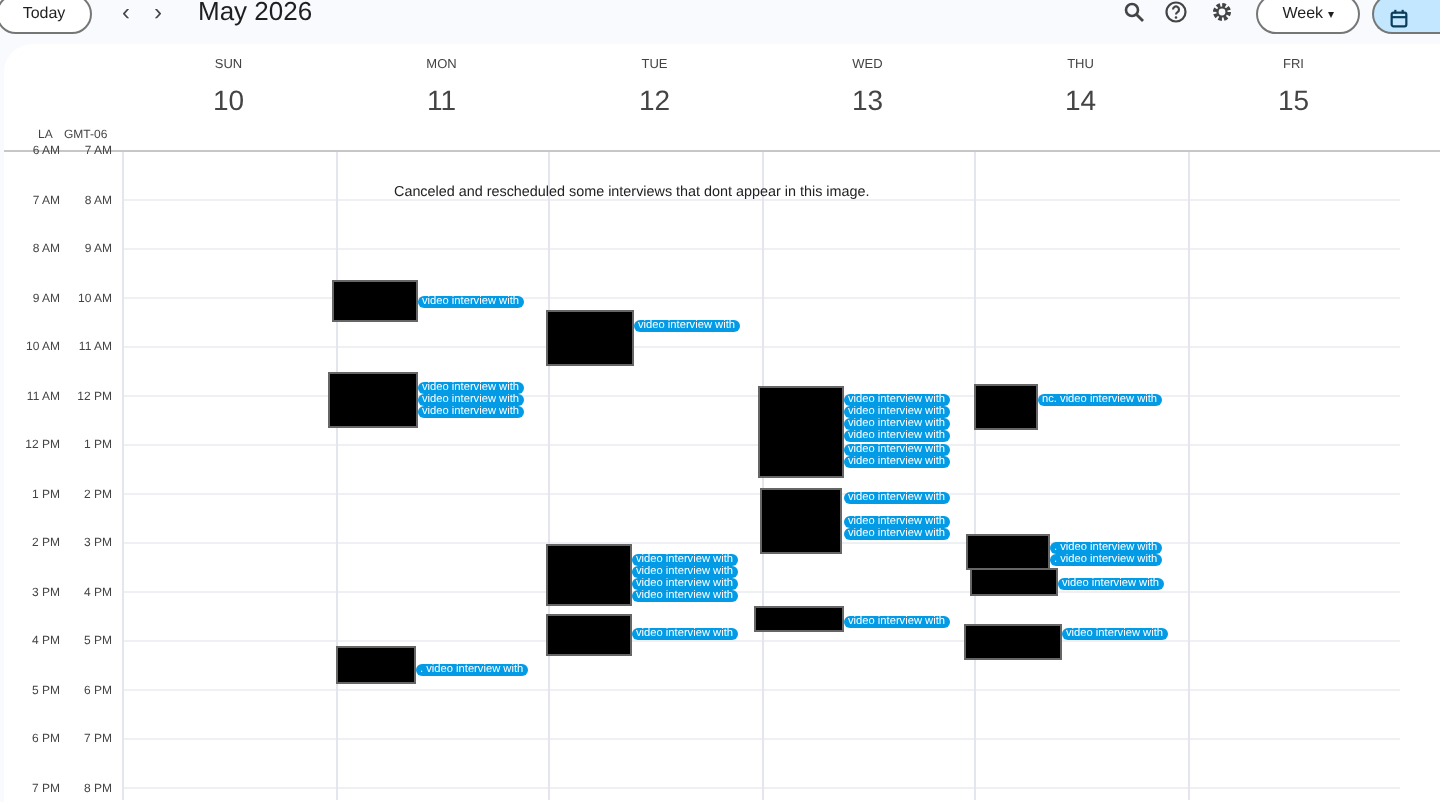 This screenshot has width=1440, height=802. Describe the element at coordinates (46, 17) in the screenshot. I see `today-button: Today` at that location.